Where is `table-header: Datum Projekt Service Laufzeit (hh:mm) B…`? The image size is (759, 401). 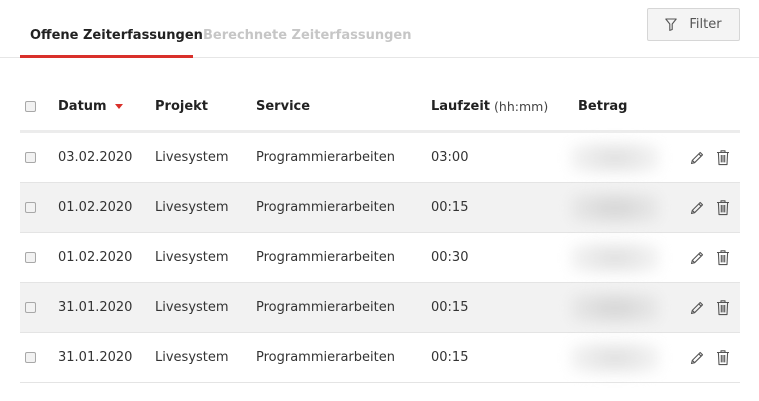 table-header: Datum Projekt Service Laufzeit (hh:mm) B… is located at coordinates (380, 107).